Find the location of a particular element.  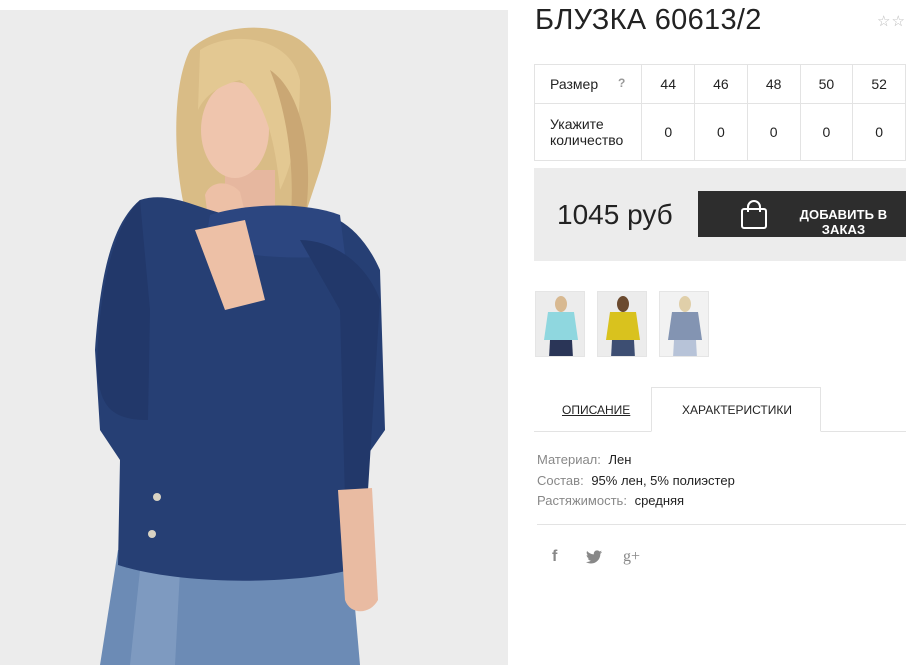

tab-characteristics: ХАРАКТЕРИСТИКИ is located at coordinates (737, 410).